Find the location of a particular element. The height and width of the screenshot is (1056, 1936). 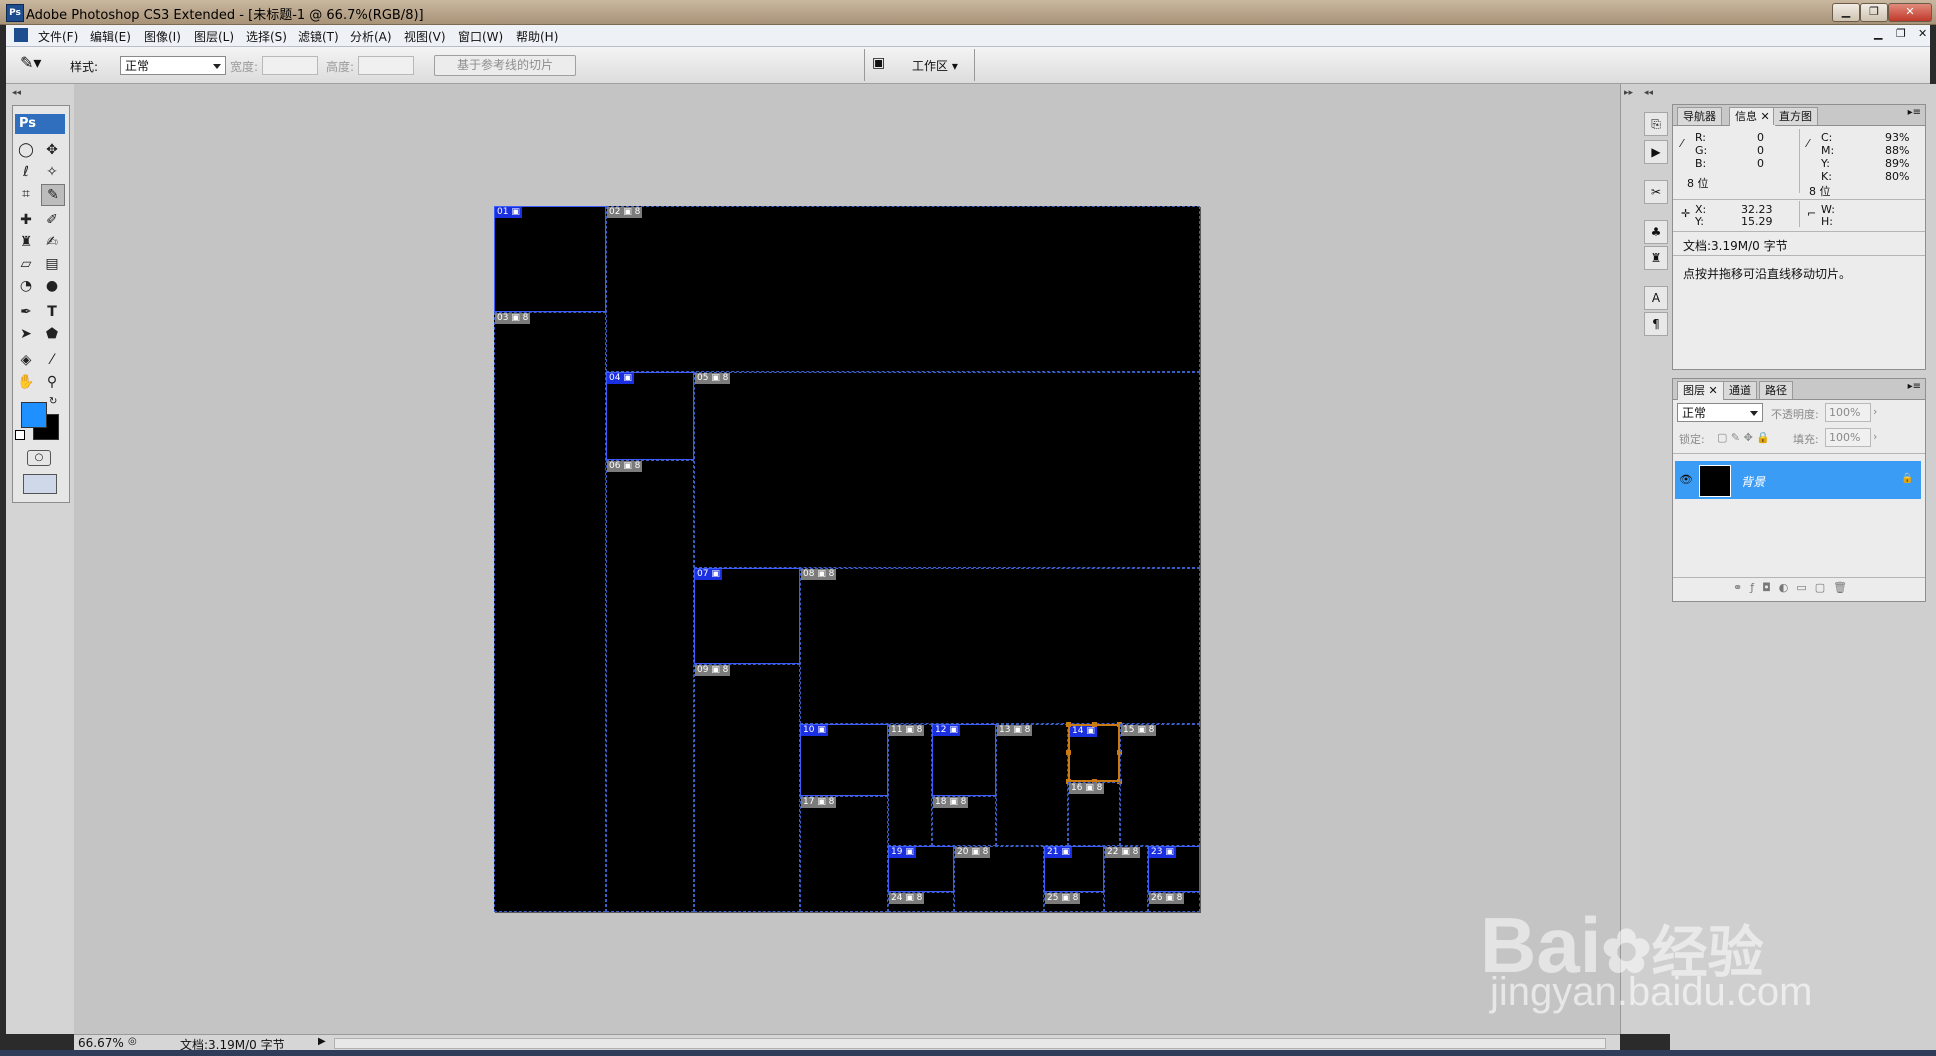

slice-08: 08 ▣ 8 is located at coordinates (1000, 646).